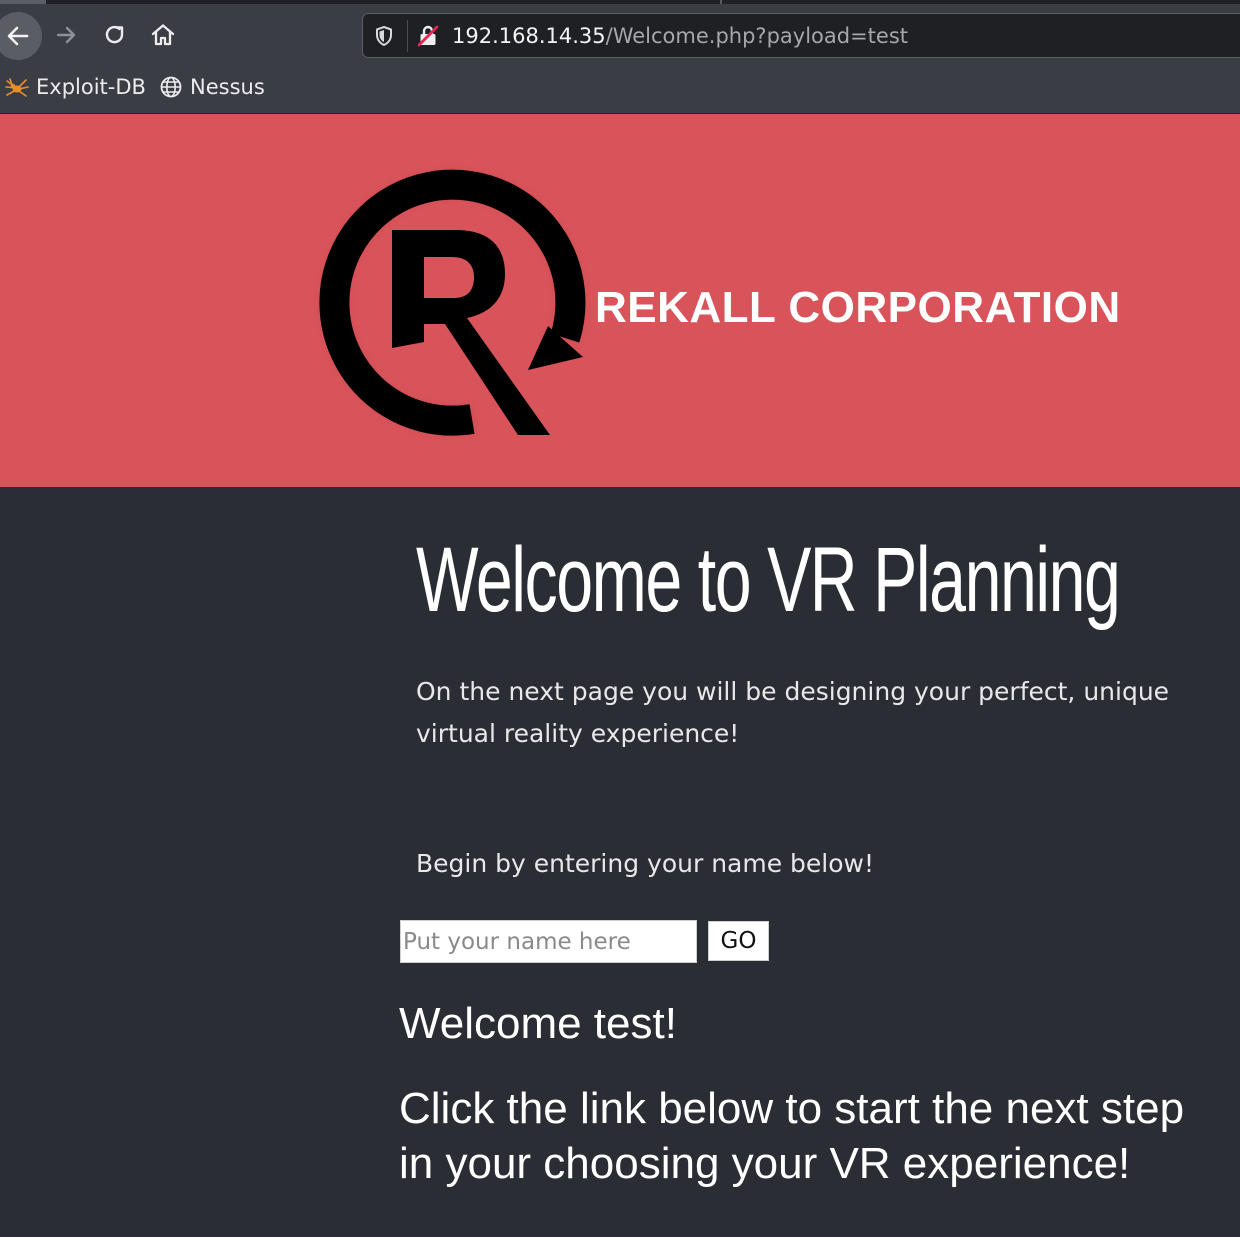 This screenshot has height=1237, width=1240. I want to click on bookmark-nessus: Nessus, so click(211, 87).